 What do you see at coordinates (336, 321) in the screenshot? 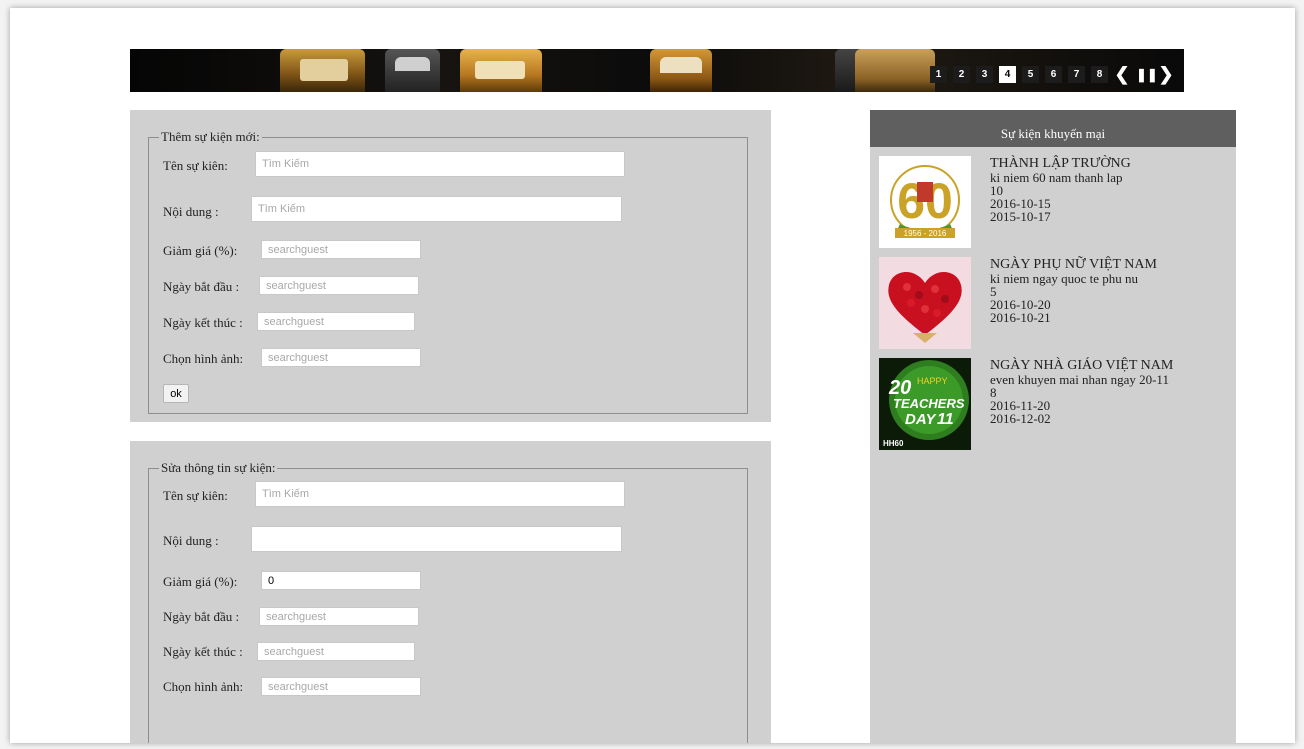
I see `end-date-input` at bounding box center [336, 321].